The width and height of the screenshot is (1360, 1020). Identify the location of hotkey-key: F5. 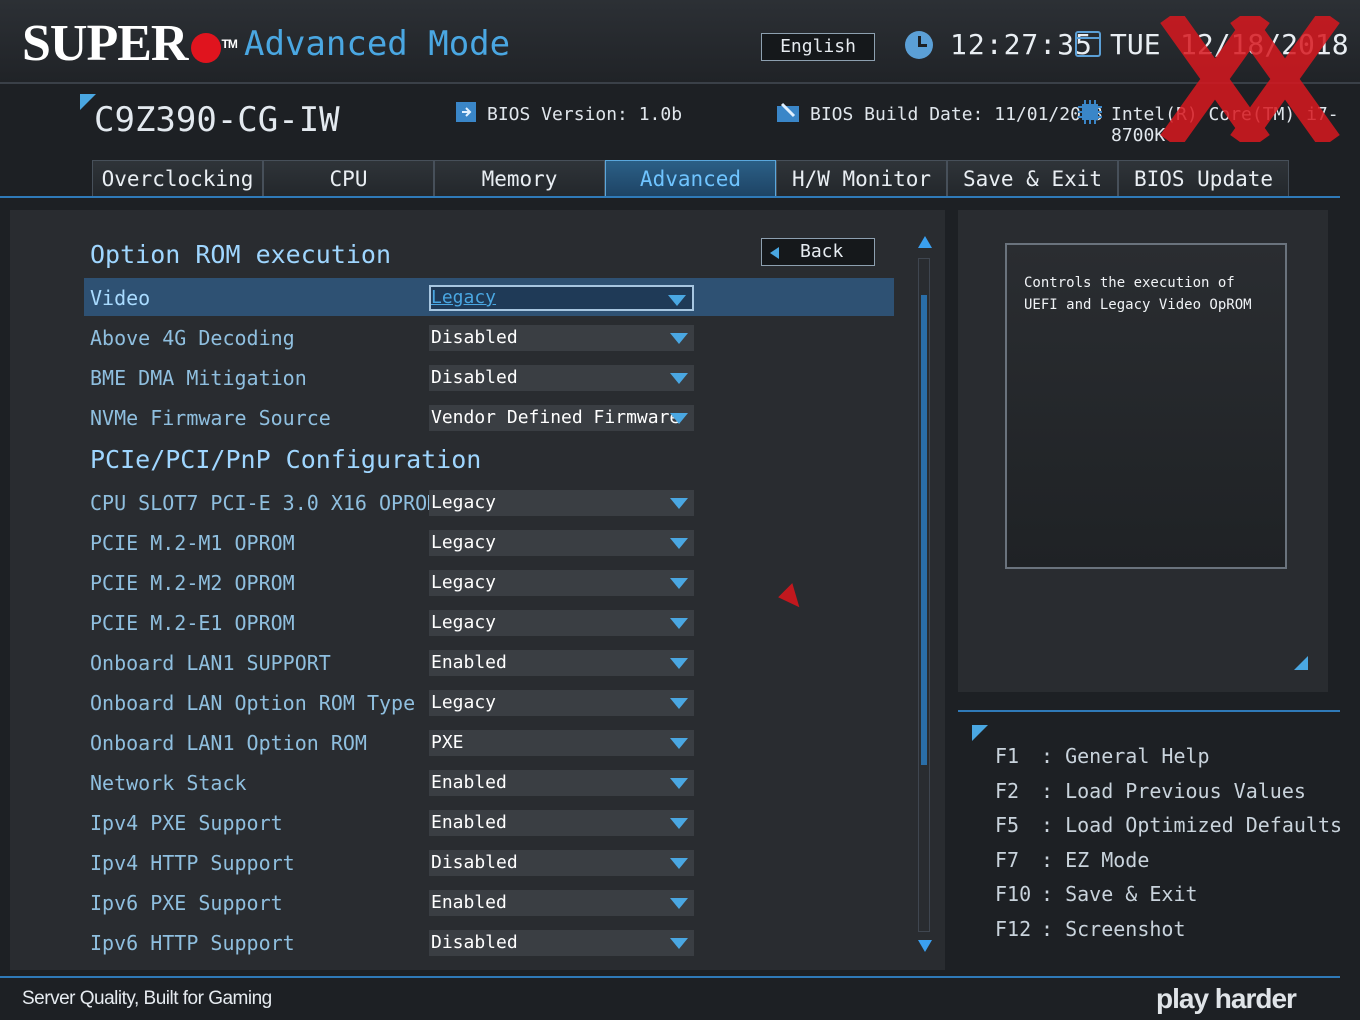
(1007, 825).